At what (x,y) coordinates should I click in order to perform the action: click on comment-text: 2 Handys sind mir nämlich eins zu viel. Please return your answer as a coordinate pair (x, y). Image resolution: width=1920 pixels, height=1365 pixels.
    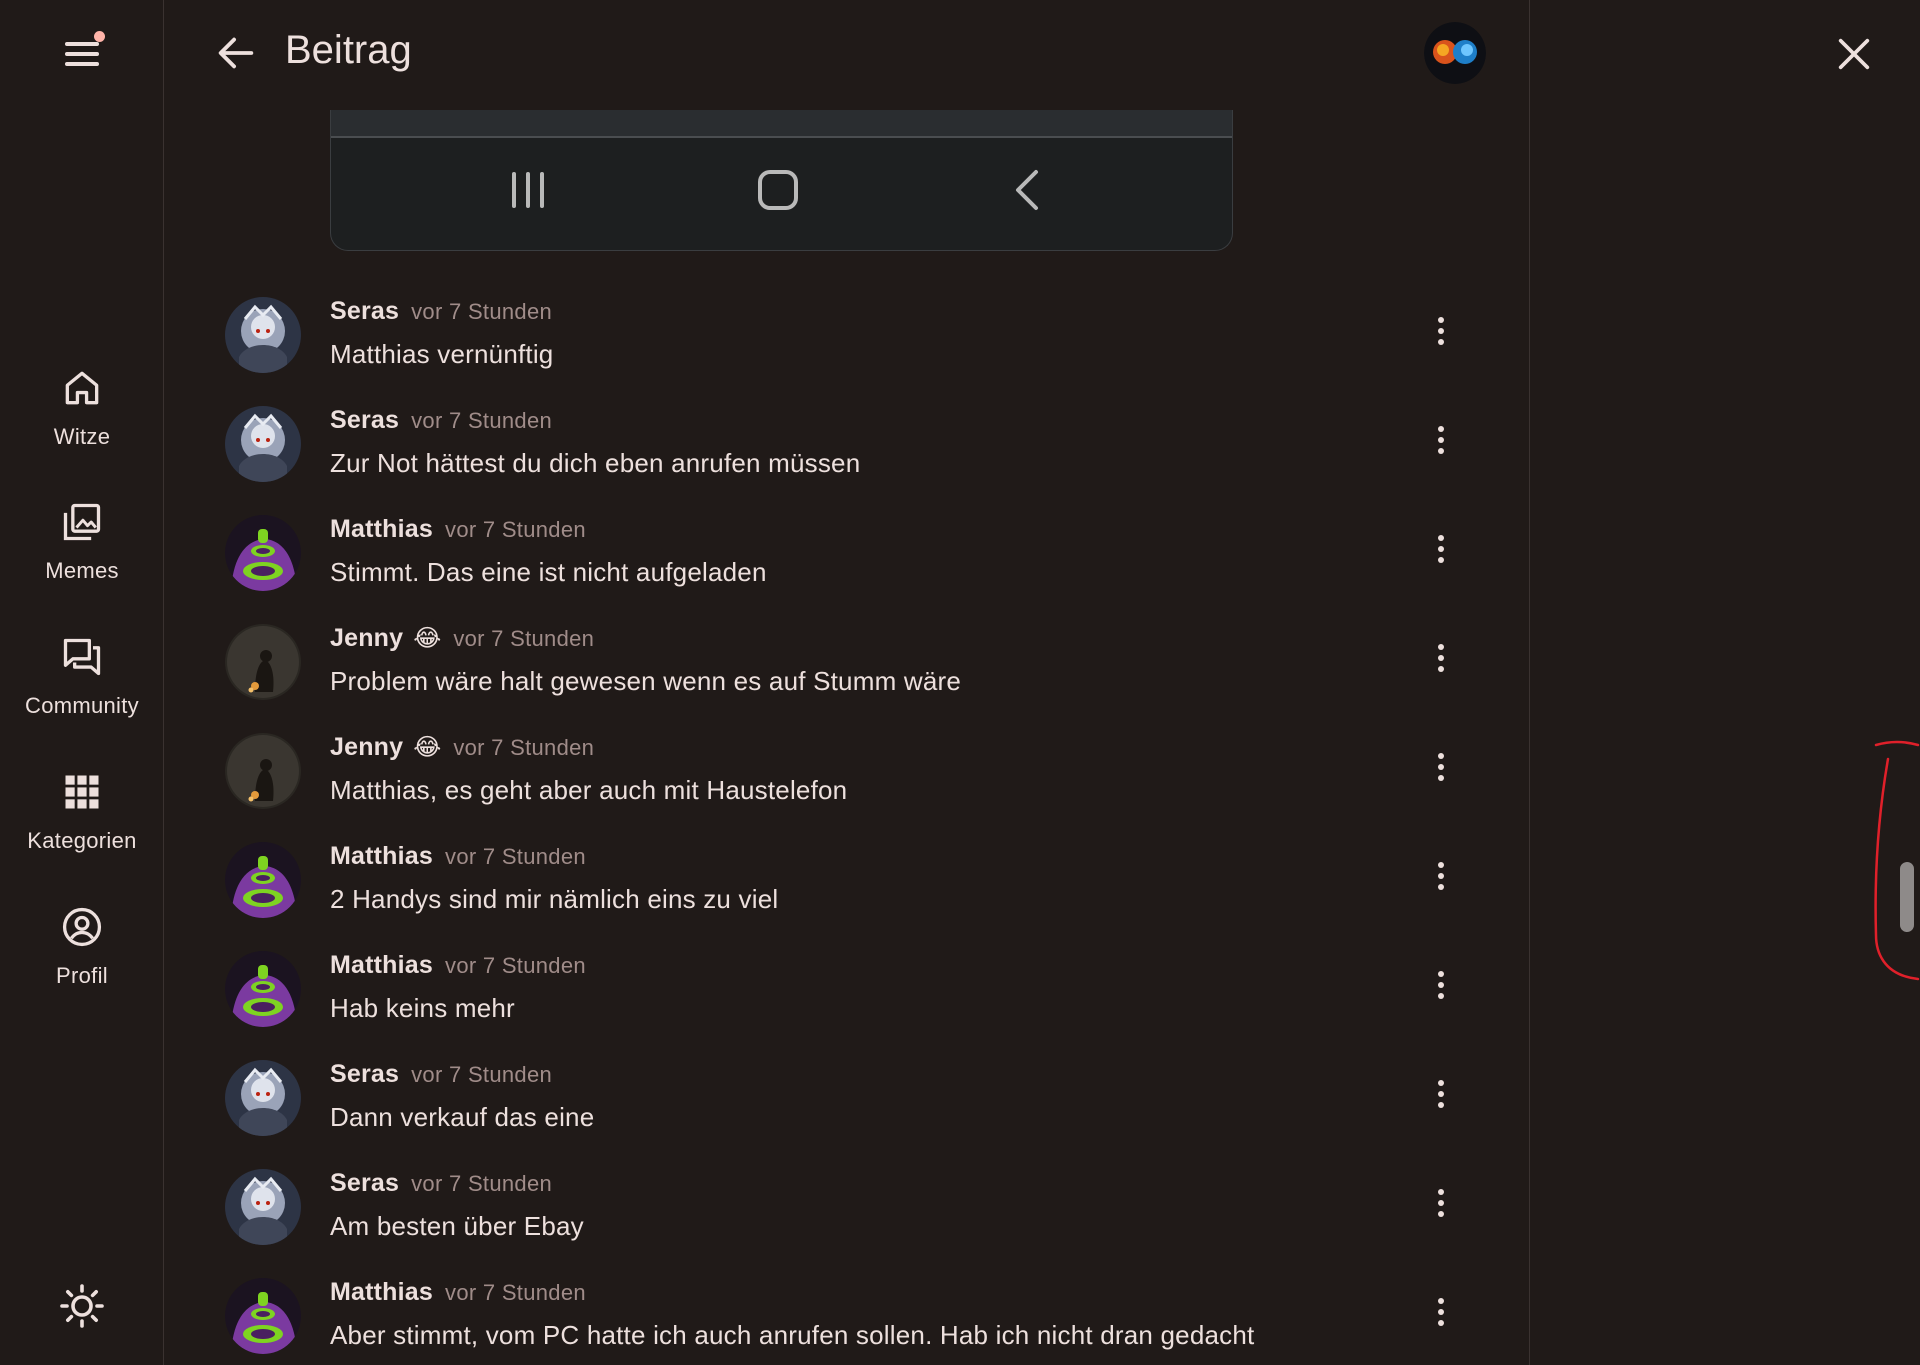
    Looking at the image, I should click on (554, 899).